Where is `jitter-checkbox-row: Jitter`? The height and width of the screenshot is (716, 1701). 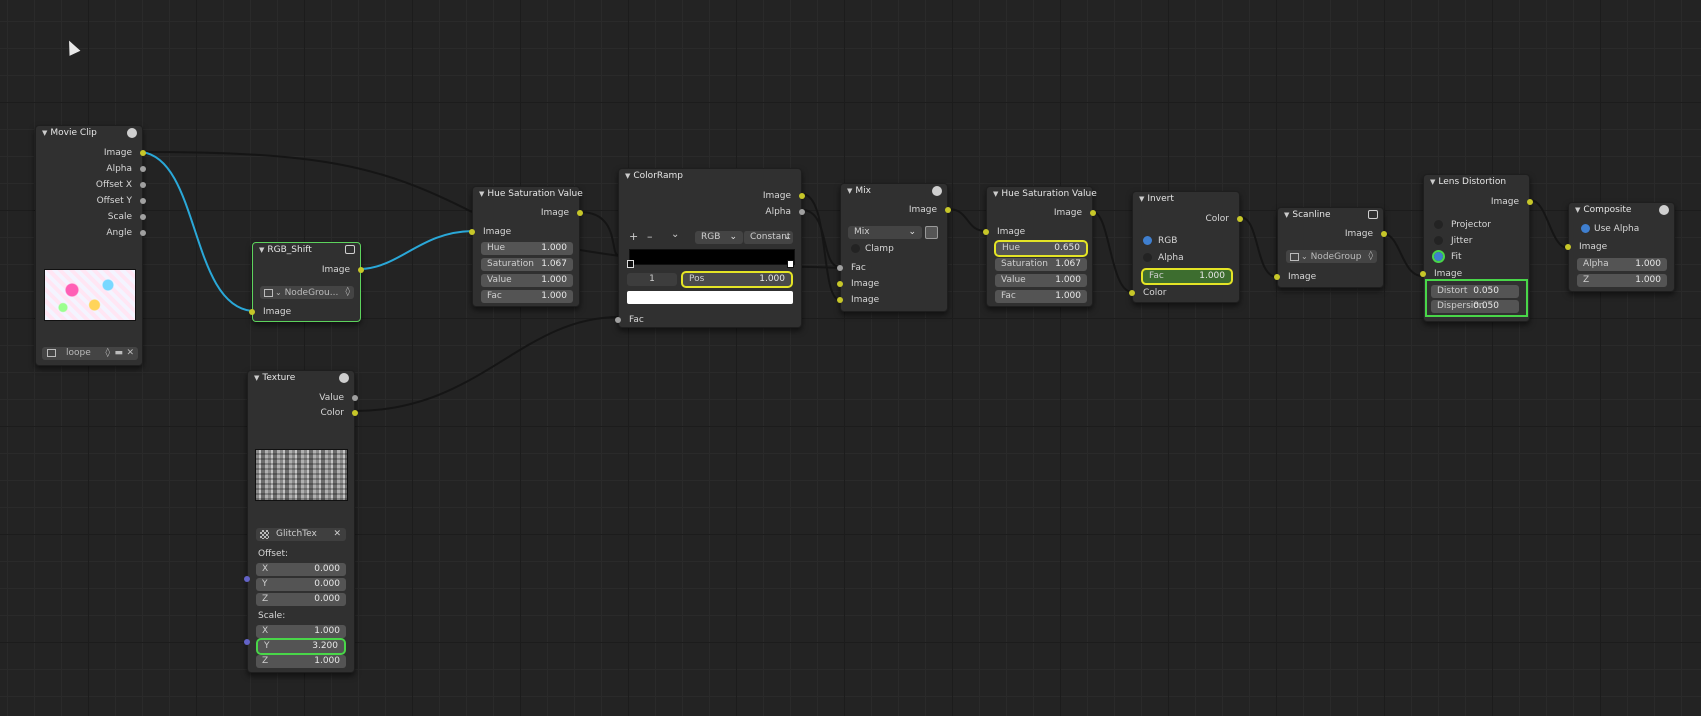 jitter-checkbox-row: Jitter is located at coordinates (1476, 241).